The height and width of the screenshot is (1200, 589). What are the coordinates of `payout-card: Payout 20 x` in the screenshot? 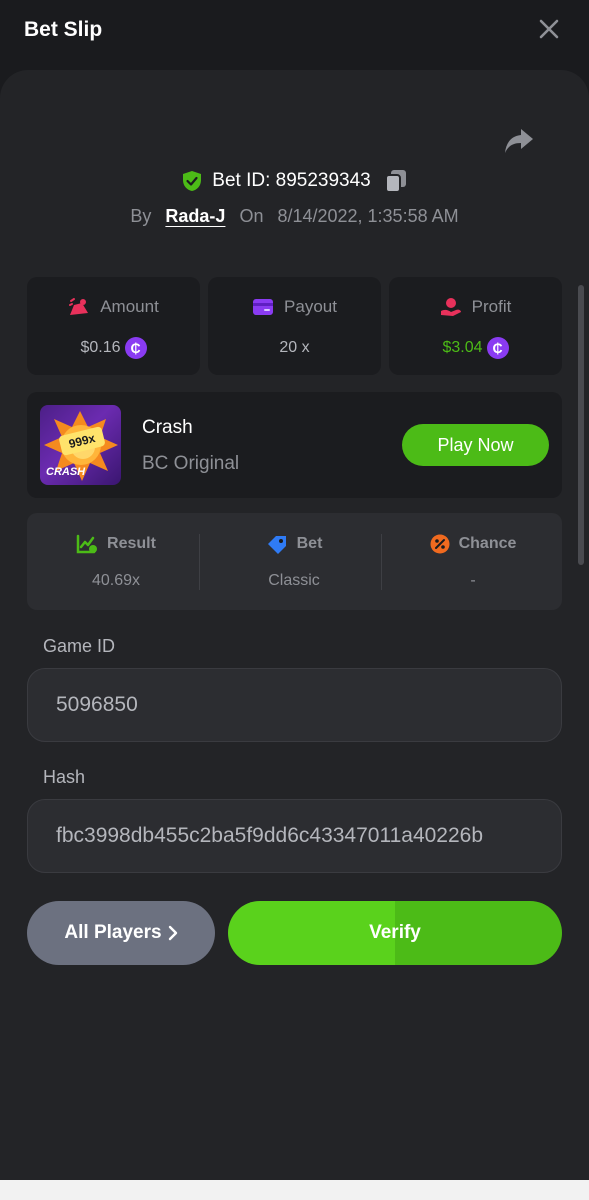 It's located at (294, 326).